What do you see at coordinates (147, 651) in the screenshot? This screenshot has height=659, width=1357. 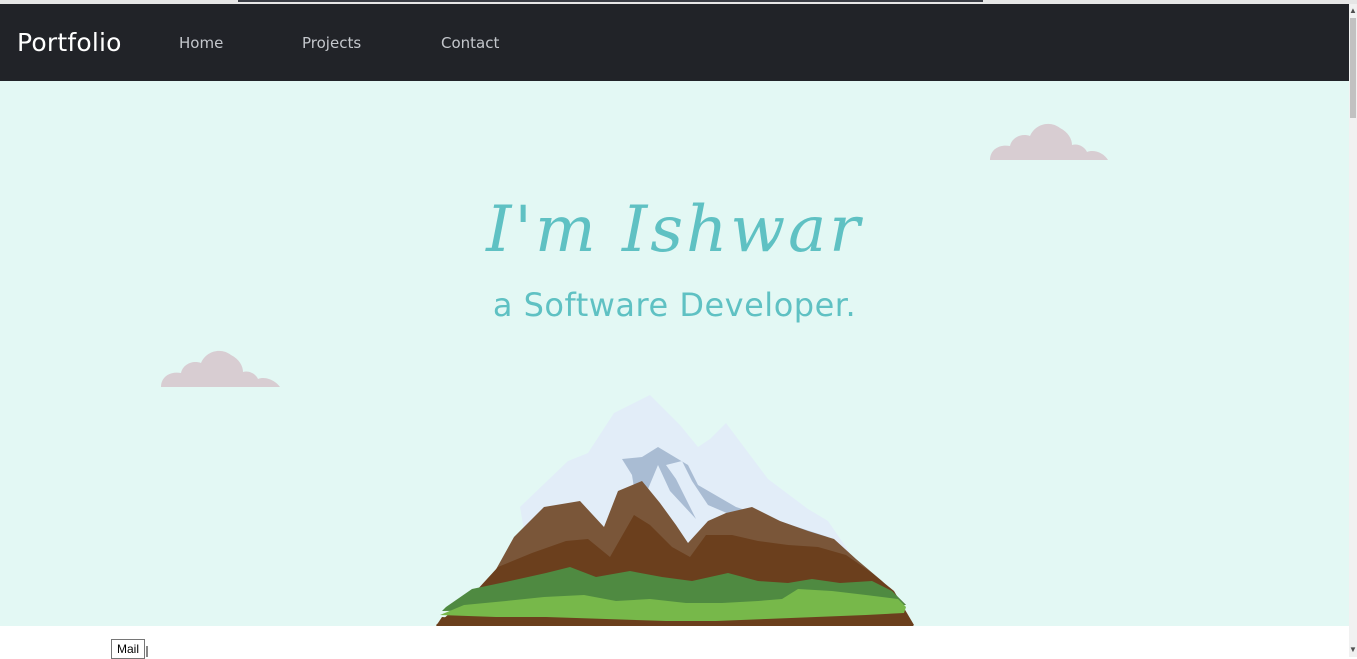 I see `text-cursor-icon` at bounding box center [147, 651].